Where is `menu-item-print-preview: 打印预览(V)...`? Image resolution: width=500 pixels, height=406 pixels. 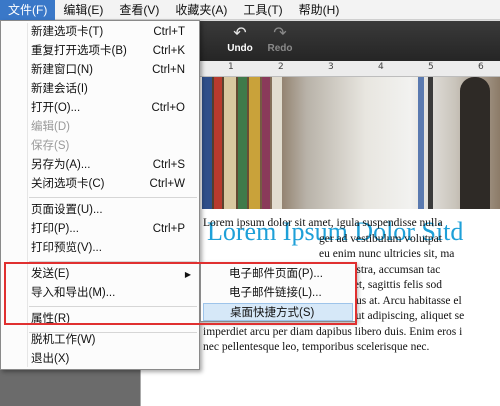 menu-item-print-preview: 打印预览(V)... is located at coordinates (100, 248).